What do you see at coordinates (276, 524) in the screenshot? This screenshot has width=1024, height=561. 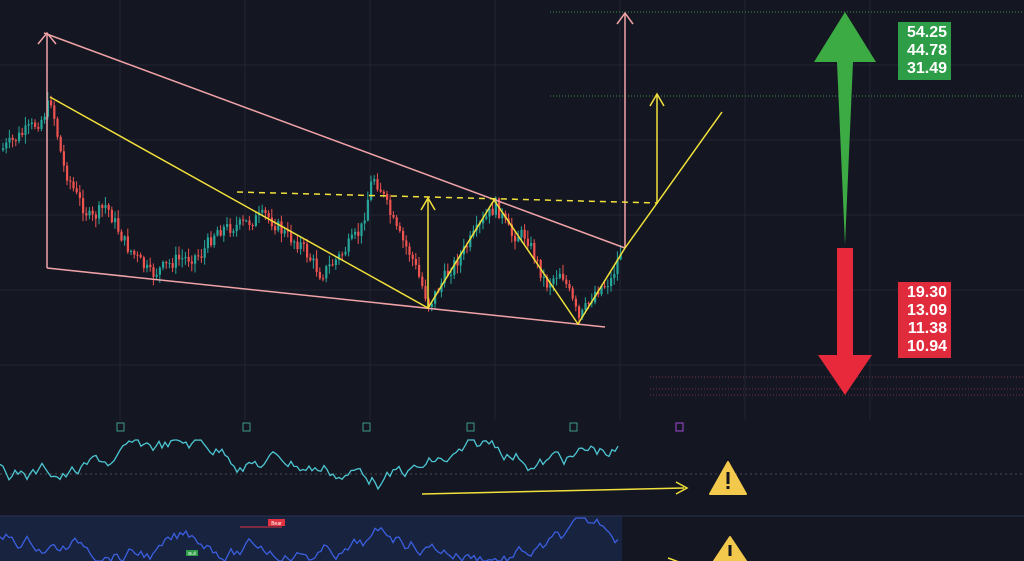 I see `bear-label: Bear` at bounding box center [276, 524].